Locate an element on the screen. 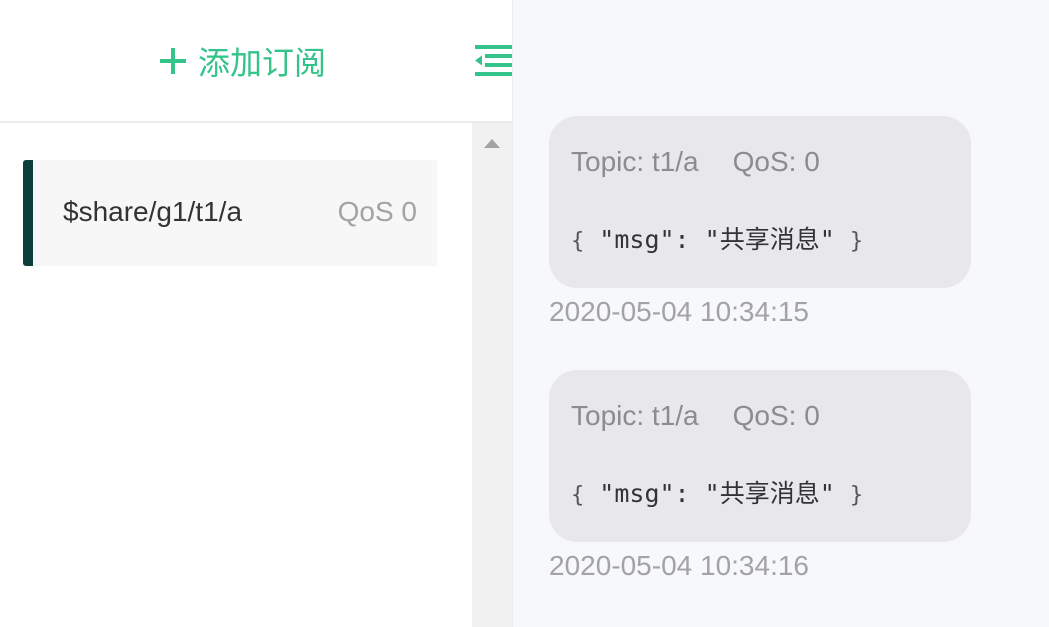  add-subscription-label: 添加订阅 is located at coordinates (262, 63).